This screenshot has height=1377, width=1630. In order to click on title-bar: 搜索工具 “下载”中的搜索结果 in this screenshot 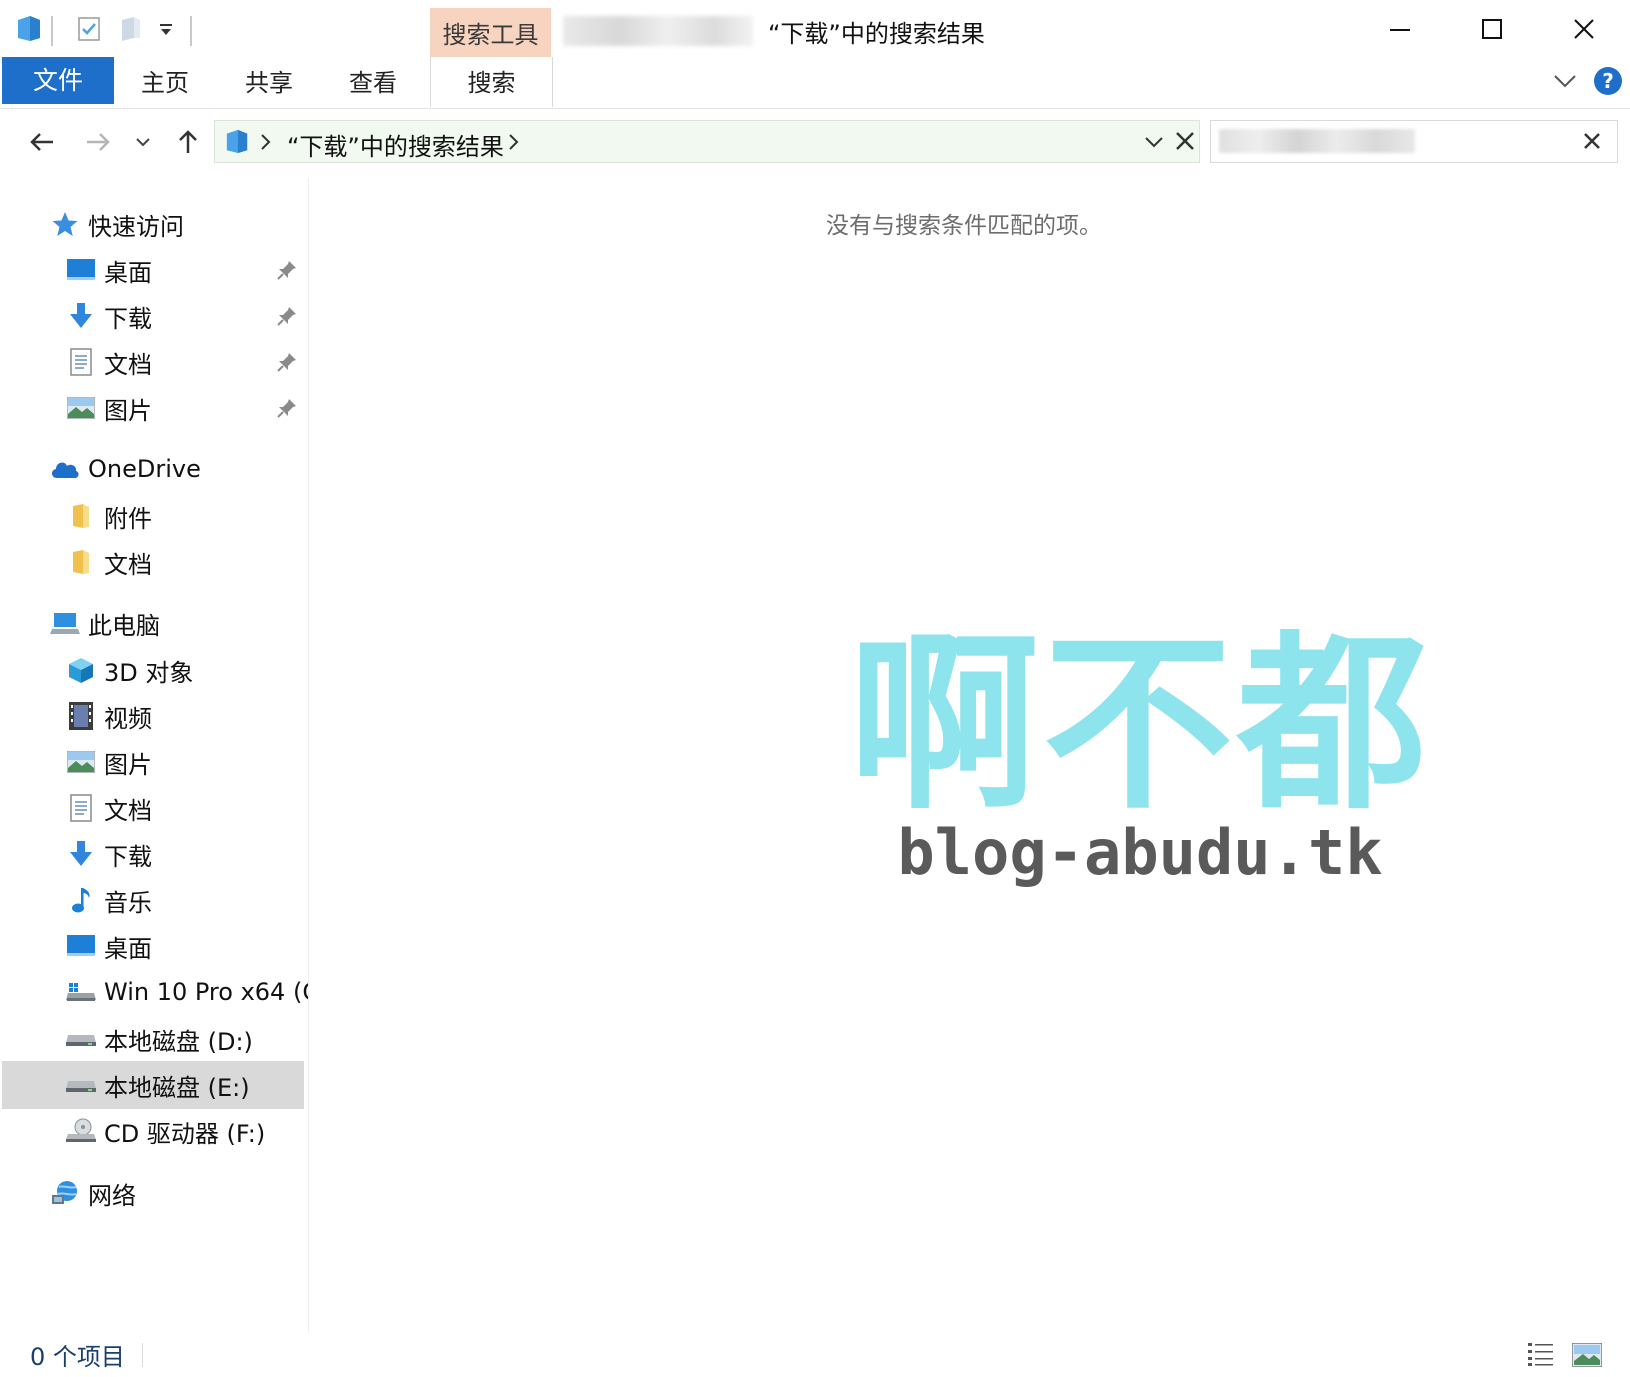, I will do `click(815, 29)`.